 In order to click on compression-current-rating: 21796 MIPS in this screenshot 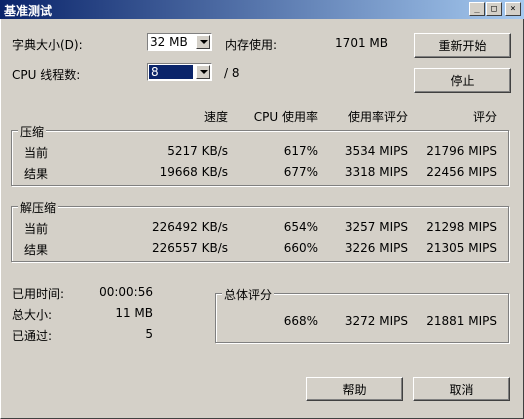, I will do `click(461, 151)`.